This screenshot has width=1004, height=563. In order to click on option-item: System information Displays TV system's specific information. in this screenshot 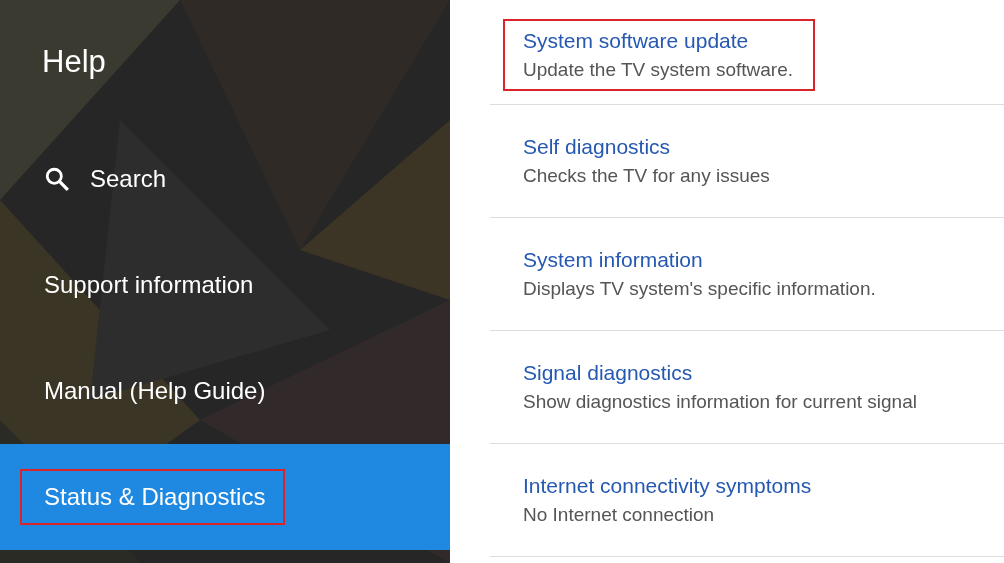, I will do `click(747, 274)`.